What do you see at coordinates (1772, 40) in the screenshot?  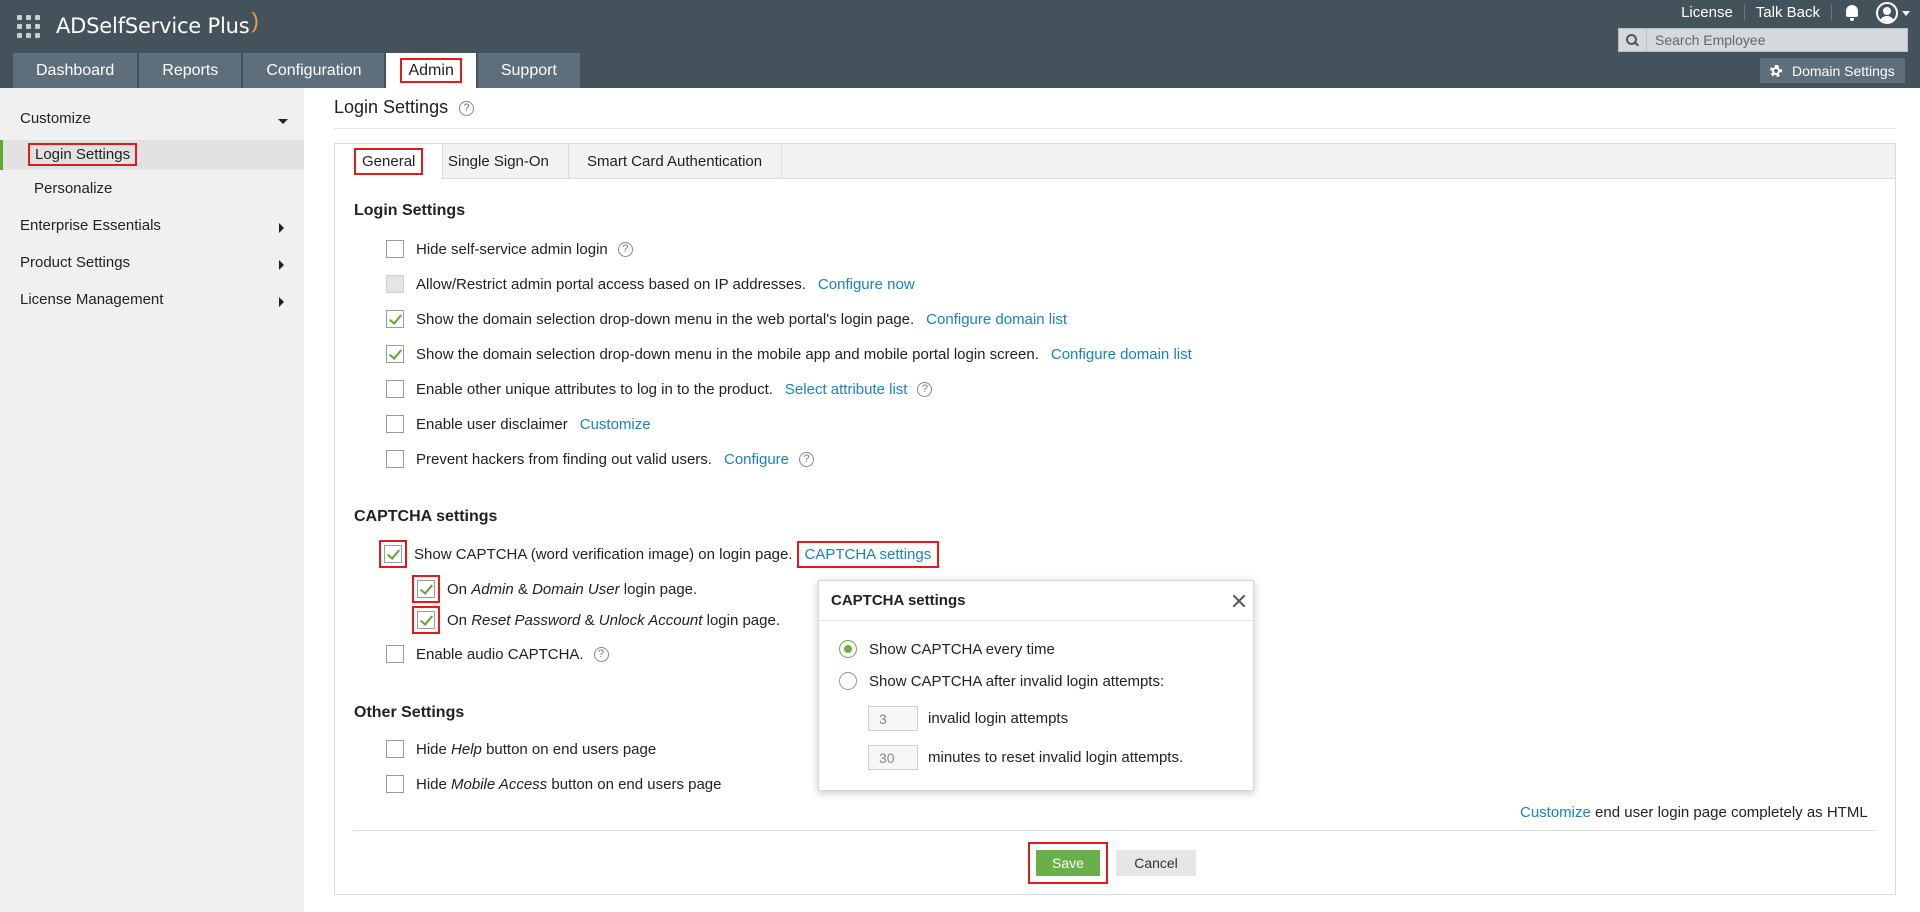 I see `search-input` at bounding box center [1772, 40].